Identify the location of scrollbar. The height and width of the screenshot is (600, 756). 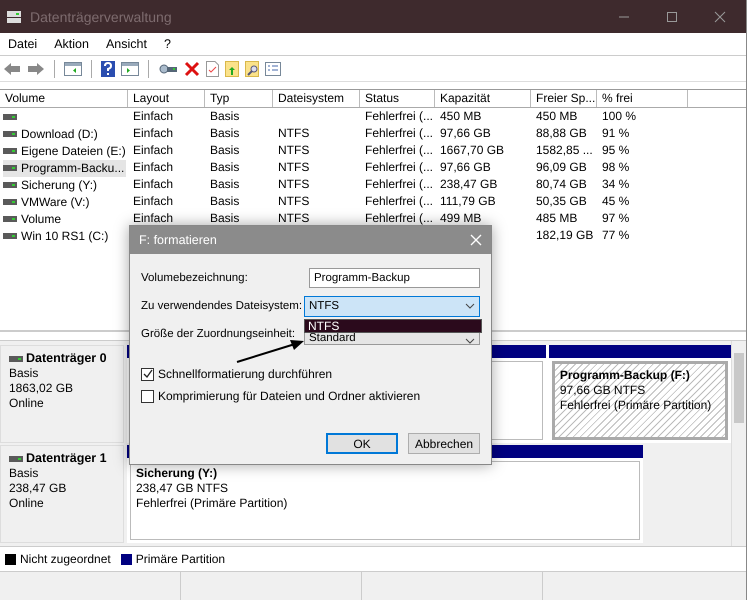
(738, 443).